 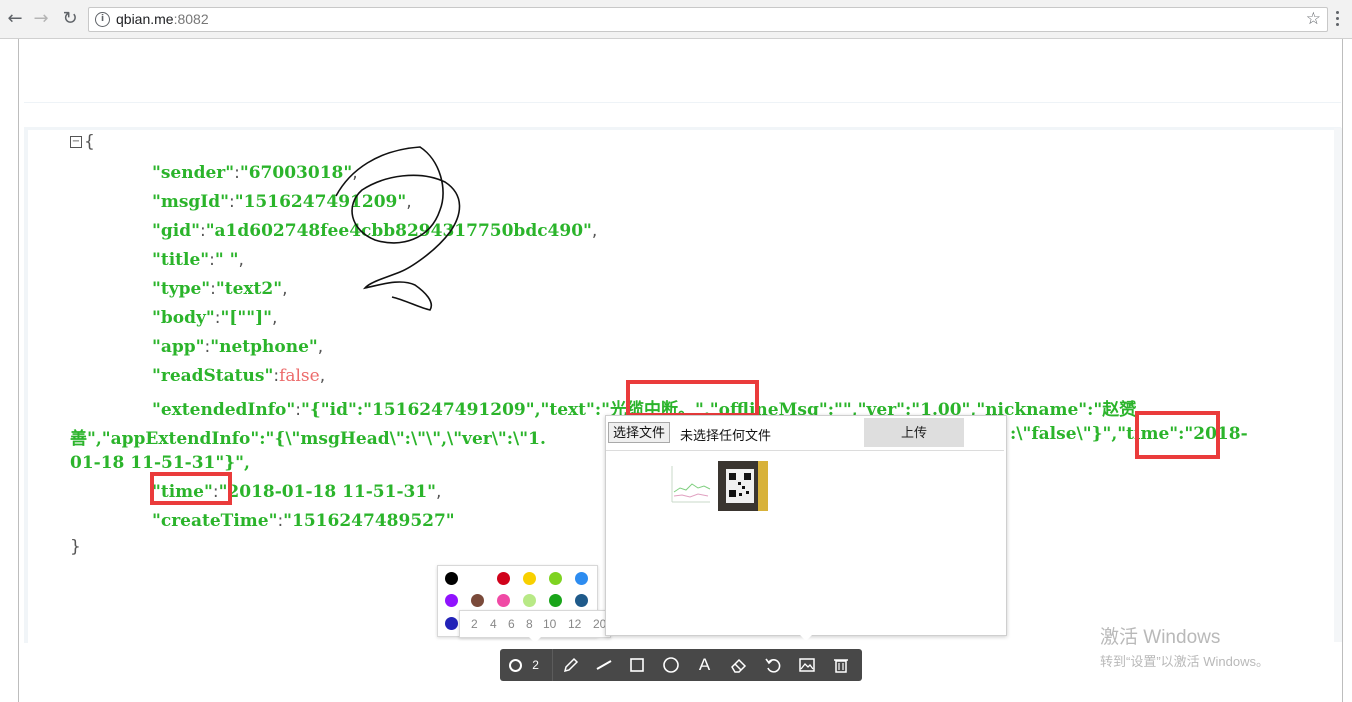 I want to click on pencil-button, so click(x=570, y=665).